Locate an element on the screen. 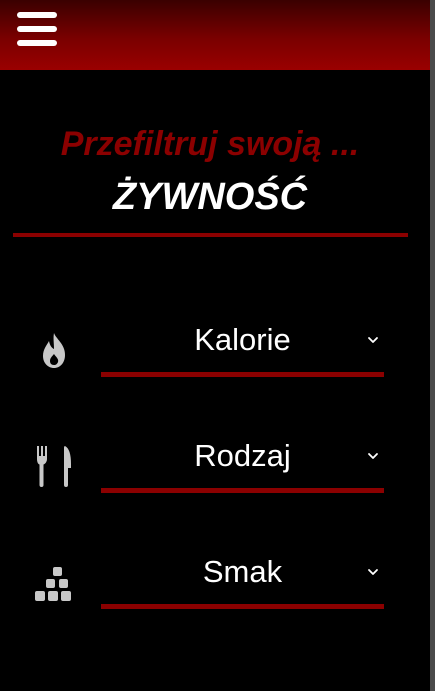  scrollbar is located at coordinates (432, 345).